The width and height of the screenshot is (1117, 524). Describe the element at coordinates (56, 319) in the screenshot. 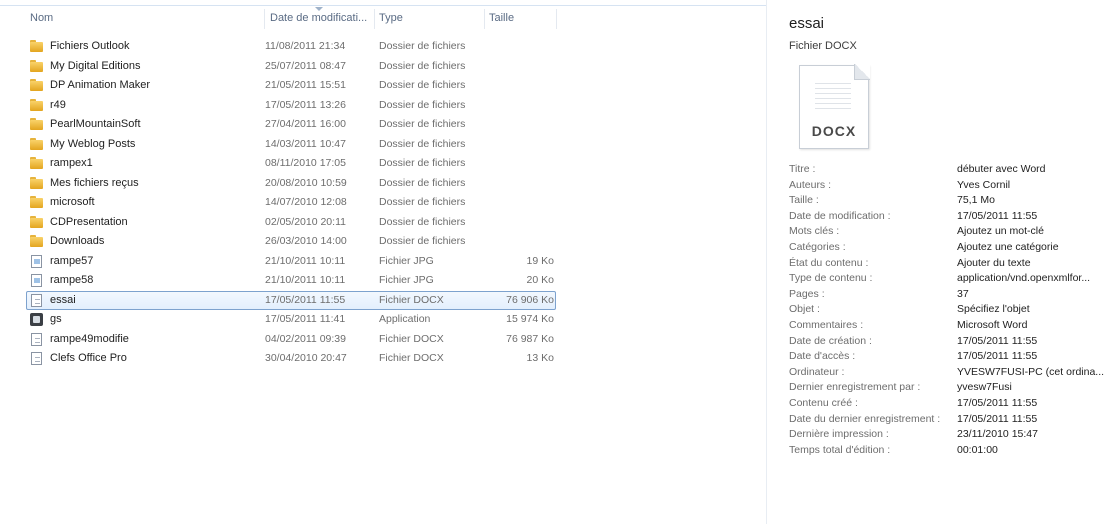

I see `file-name: gs` at that location.